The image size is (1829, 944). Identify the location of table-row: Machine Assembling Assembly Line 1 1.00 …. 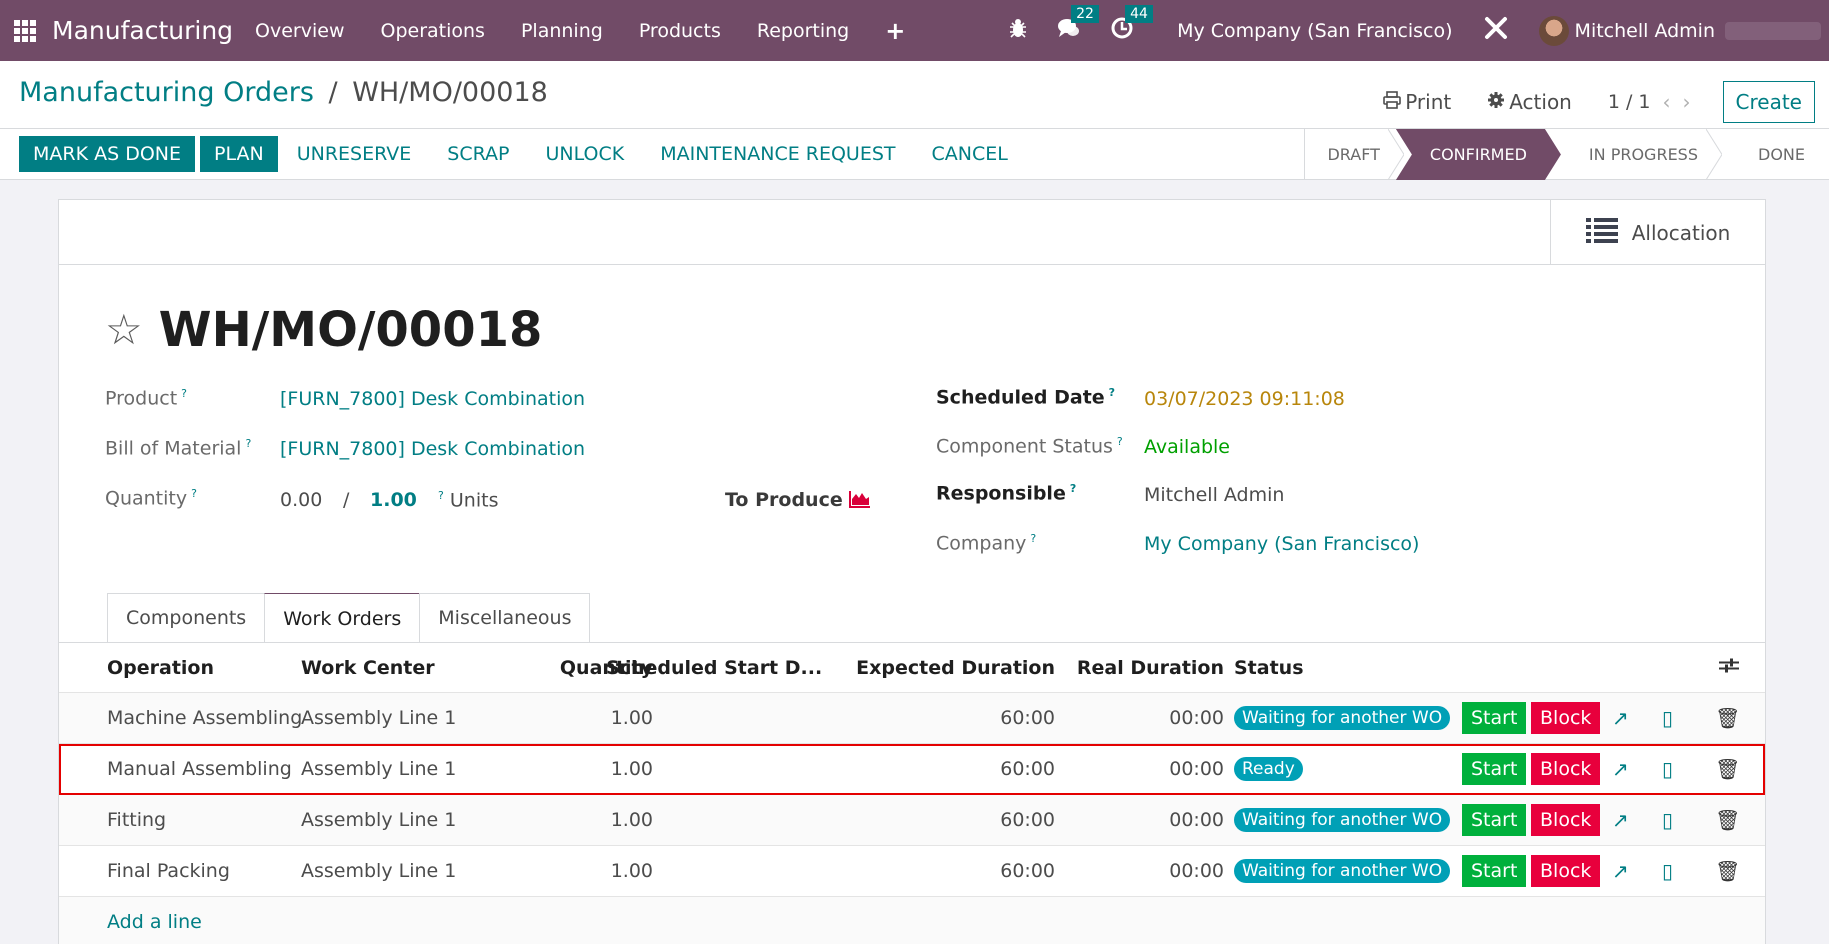
(912, 718).